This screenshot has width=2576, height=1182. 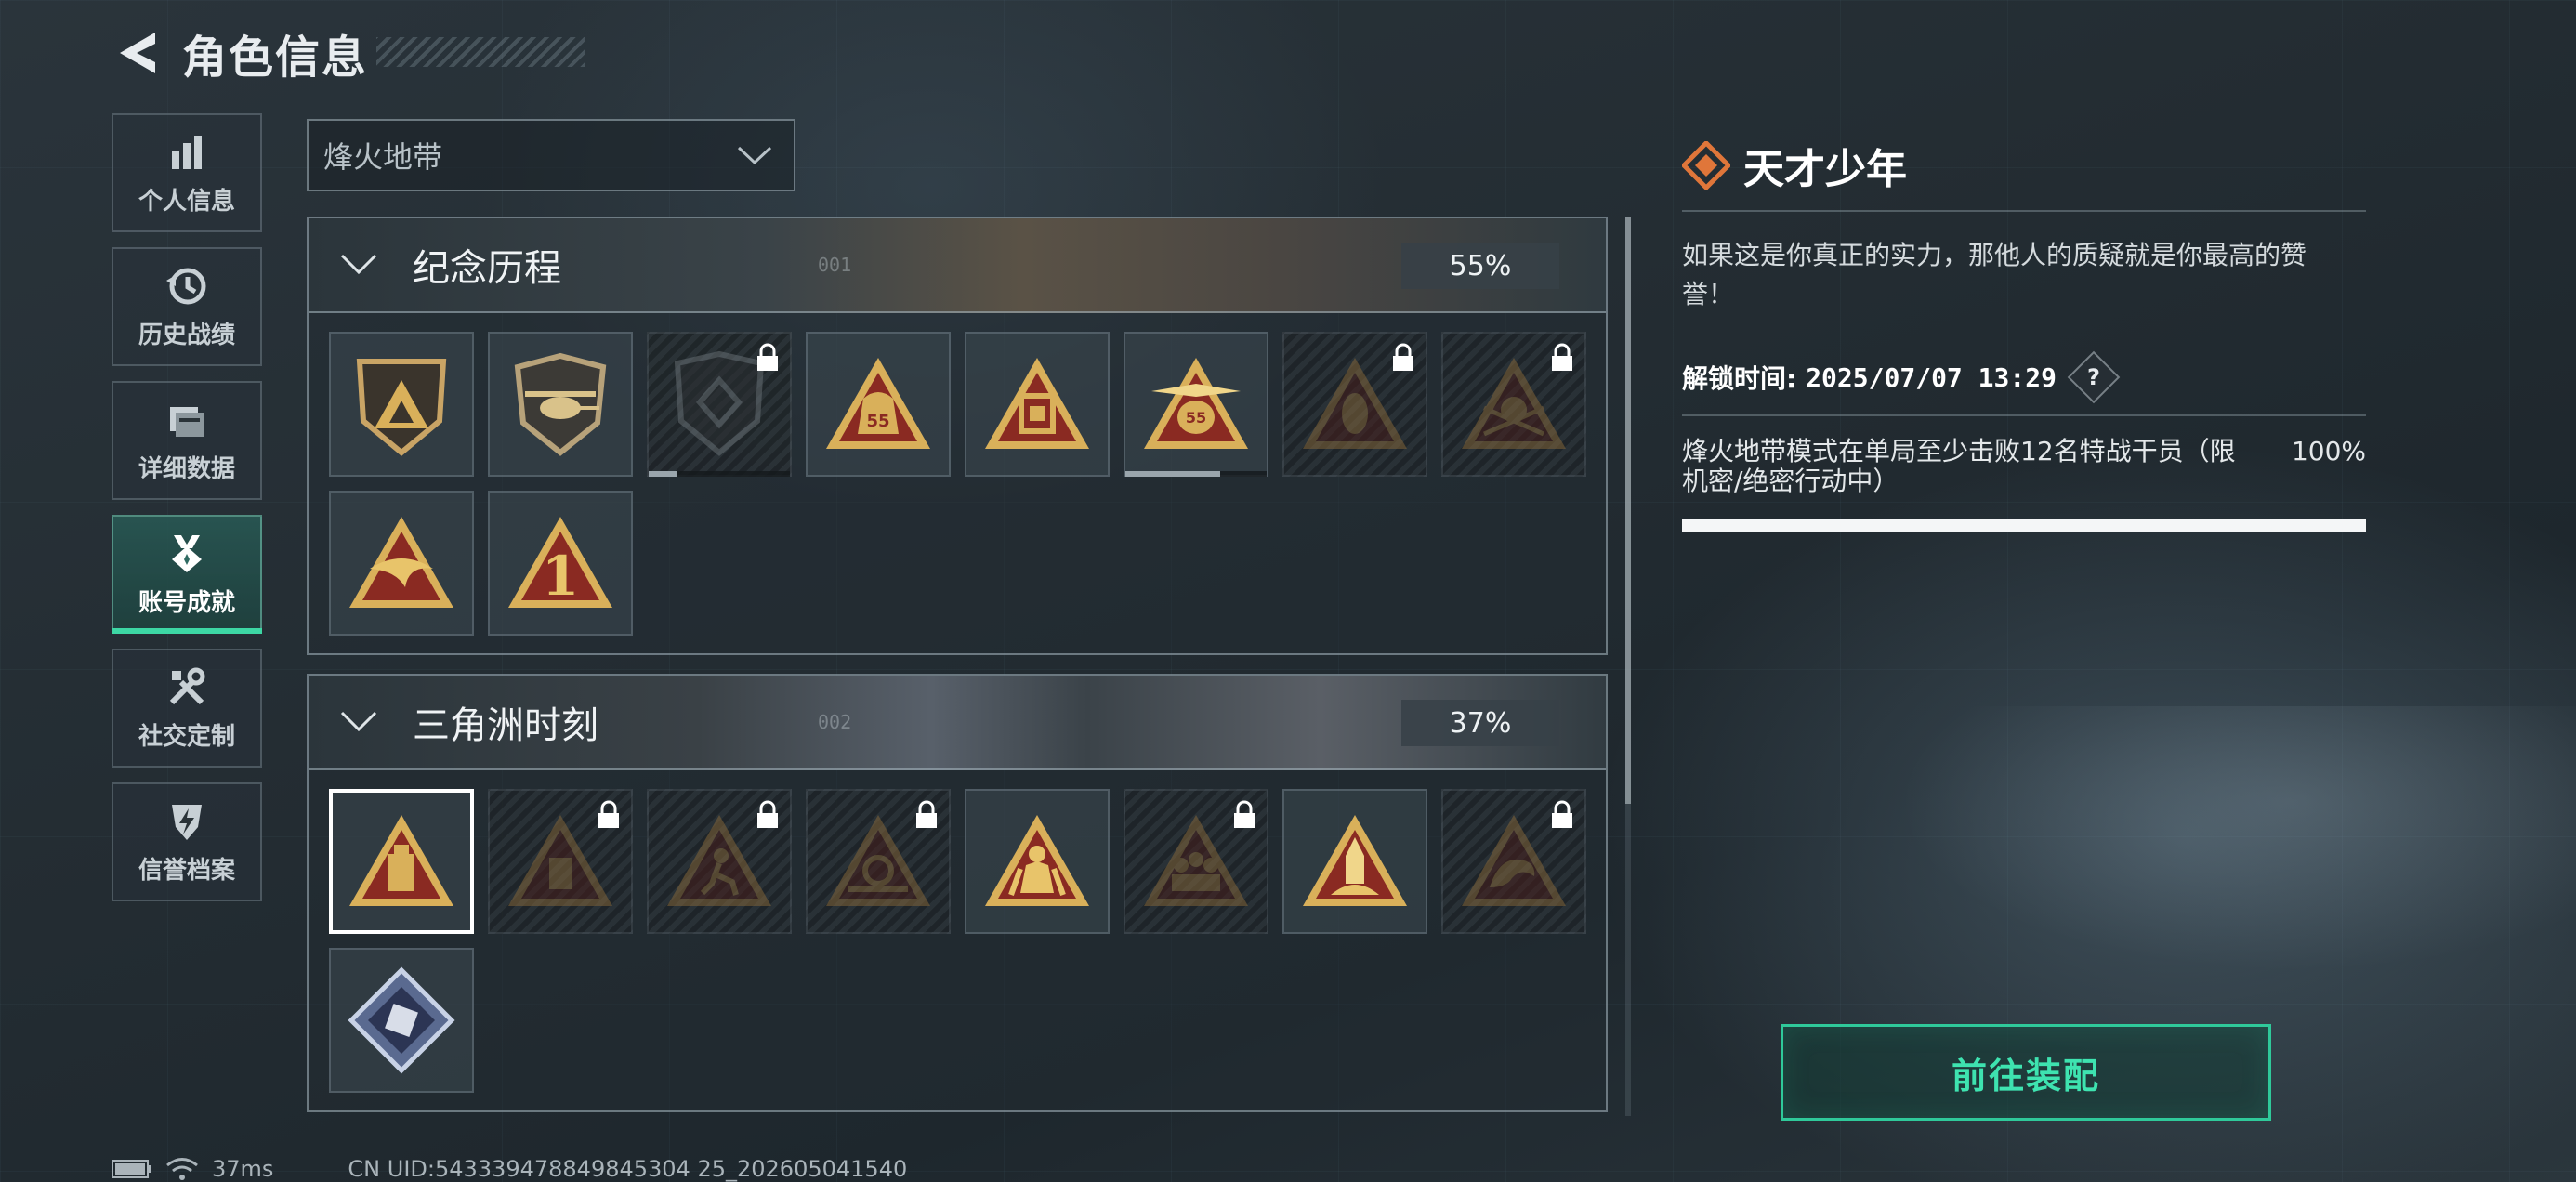 What do you see at coordinates (1994, 274) in the screenshot?
I see `achievement-description: 如果这是你真正的实力，那他人的质疑就是你最高的赞誉！` at bounding box center [1994, 274].